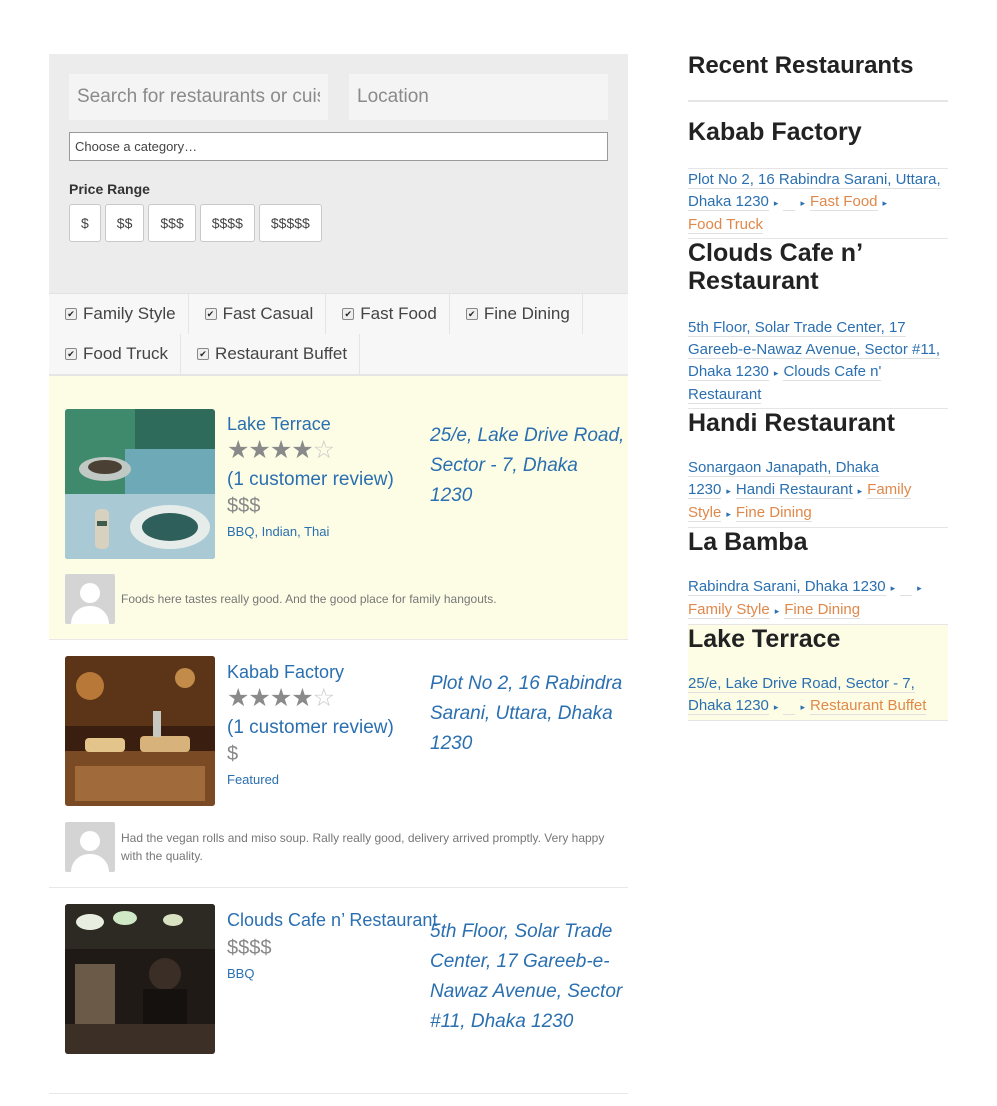 The width and height of the screenshot is (997, 1106). What do you see at coordinates (332, 531) in the screenshot?
I see `listing-categories: BBQ, Indian, Thai` at bounding box center [332, 531].